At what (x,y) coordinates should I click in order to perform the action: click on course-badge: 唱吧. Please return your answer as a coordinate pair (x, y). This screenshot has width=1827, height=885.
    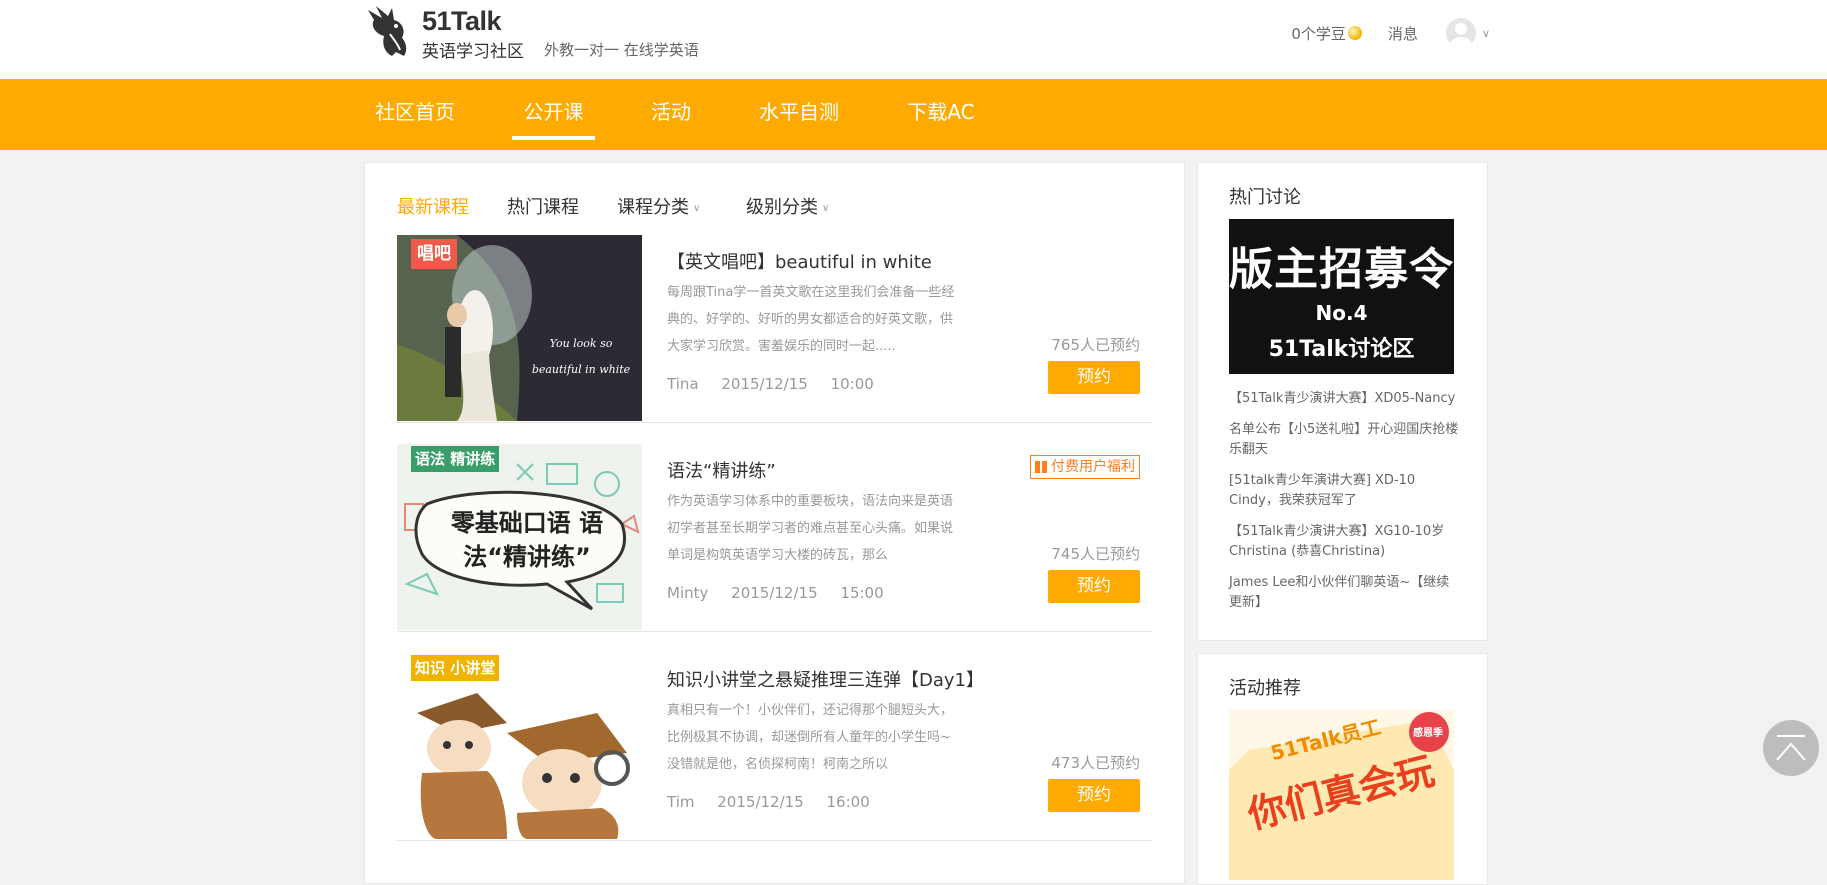
    Looking at the image, I should click on (434, 254).